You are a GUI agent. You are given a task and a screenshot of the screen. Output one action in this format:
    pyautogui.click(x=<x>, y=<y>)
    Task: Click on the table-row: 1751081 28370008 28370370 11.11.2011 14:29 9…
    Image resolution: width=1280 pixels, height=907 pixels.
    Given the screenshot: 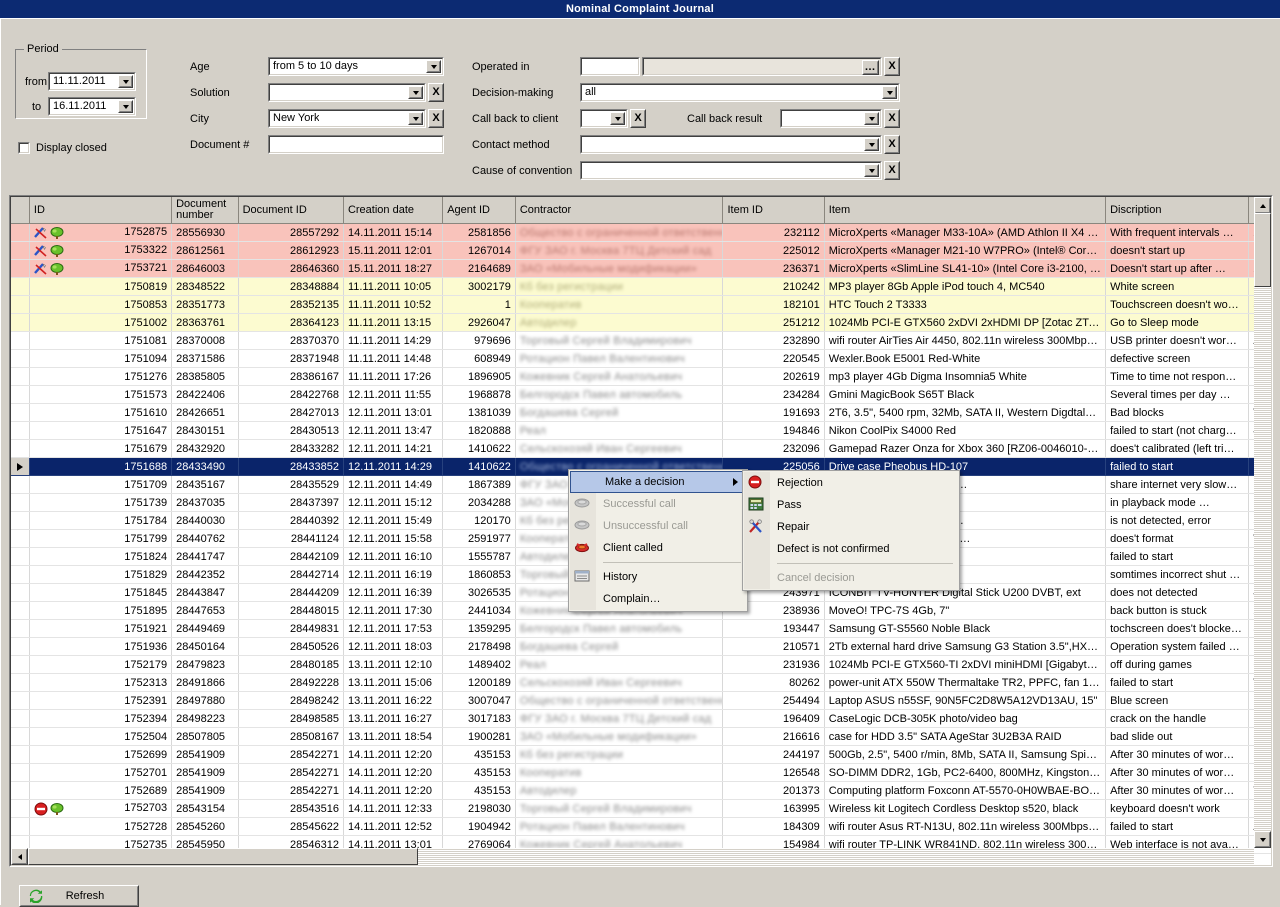 What is the action you would take?
    pyautogui.click(x=641, y=340)
    